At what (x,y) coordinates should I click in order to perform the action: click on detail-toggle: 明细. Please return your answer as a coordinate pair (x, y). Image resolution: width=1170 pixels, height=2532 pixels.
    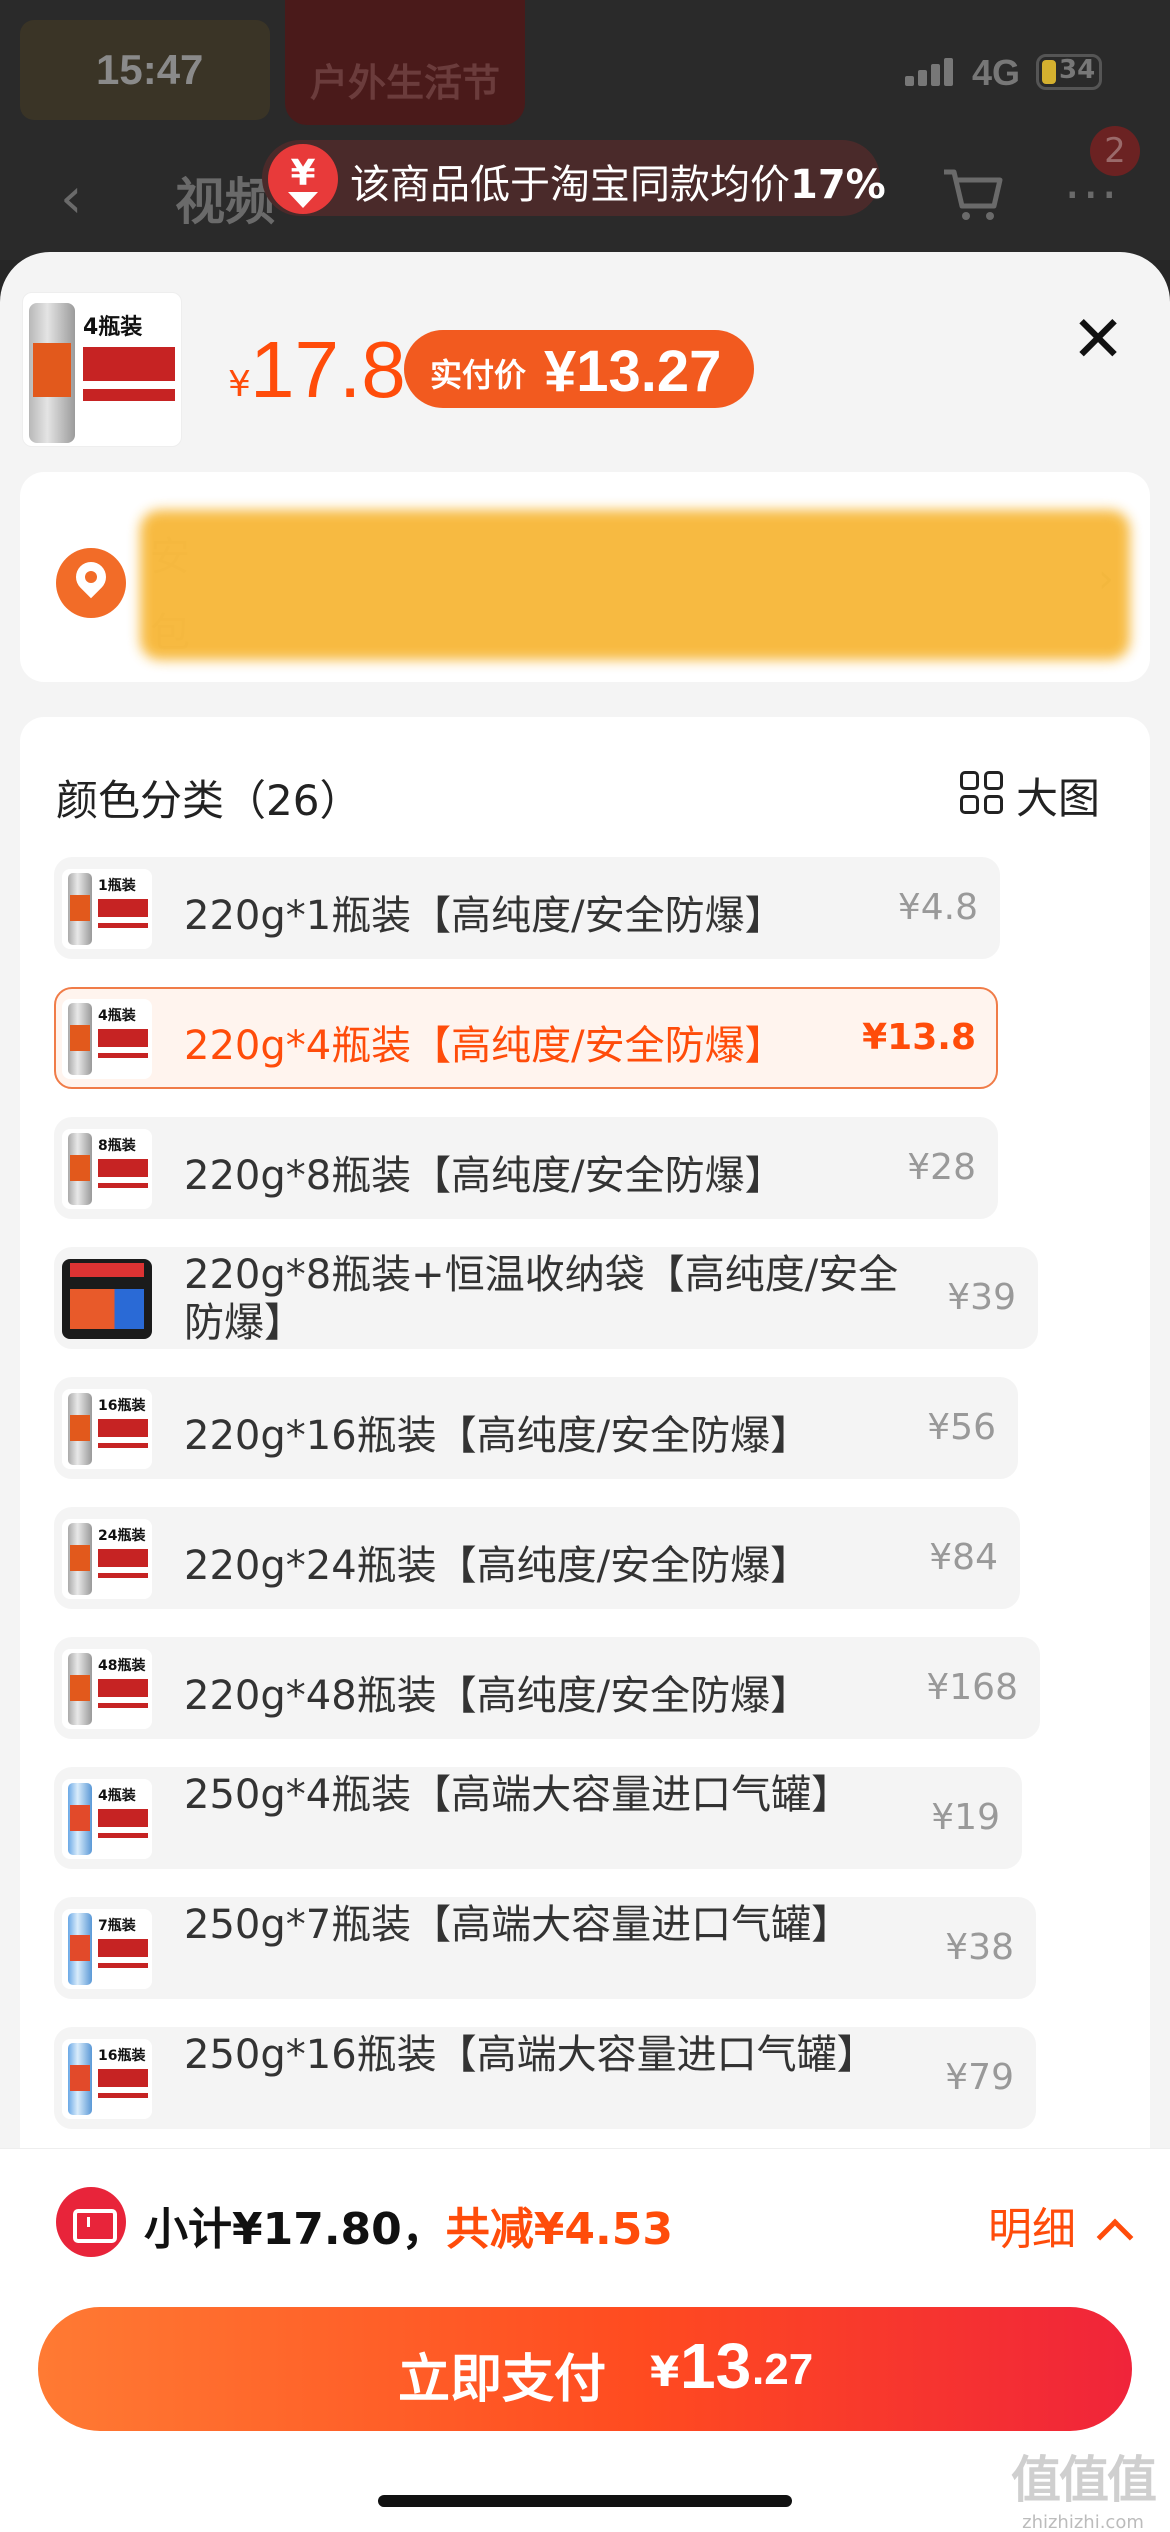
    Looking at the image, I should click on (1061, 2225).